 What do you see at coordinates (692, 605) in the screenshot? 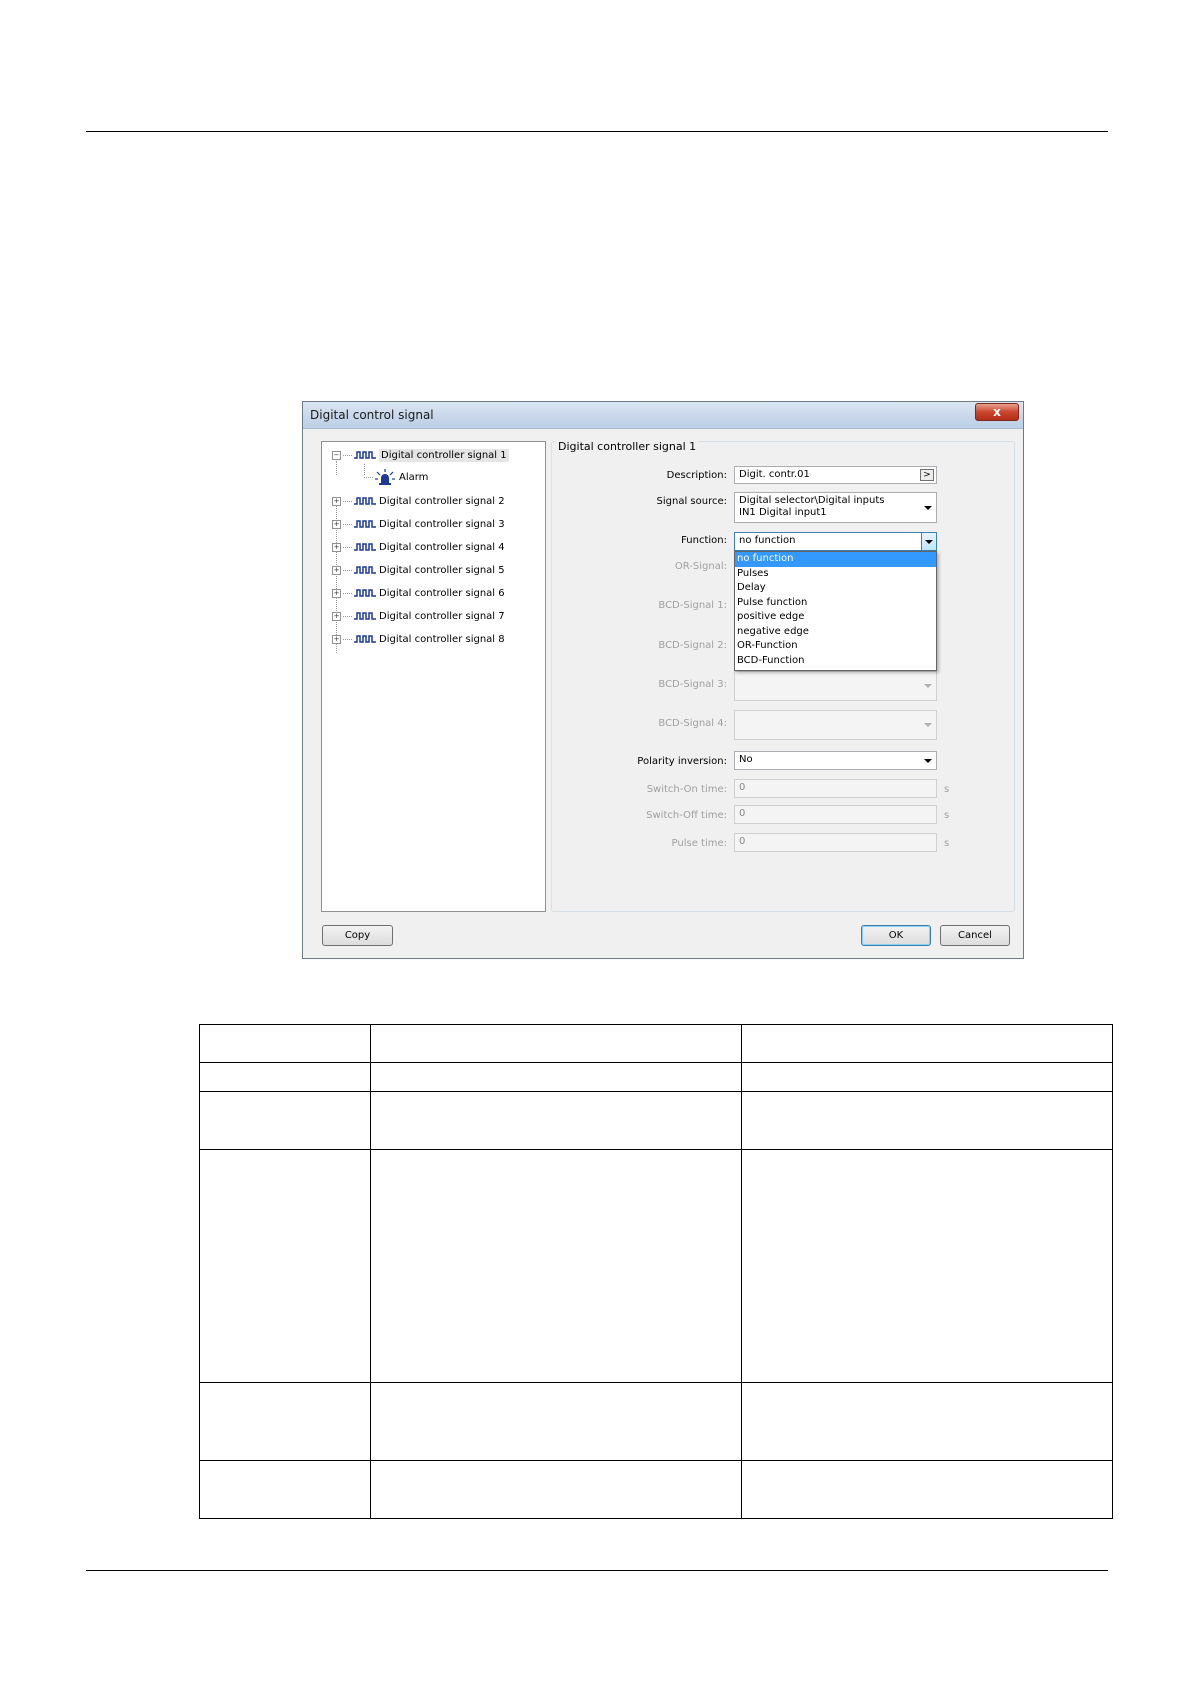
I see `bcd-signal-1-label: BCD-Signal 1:` at bounding box center [692, 605].